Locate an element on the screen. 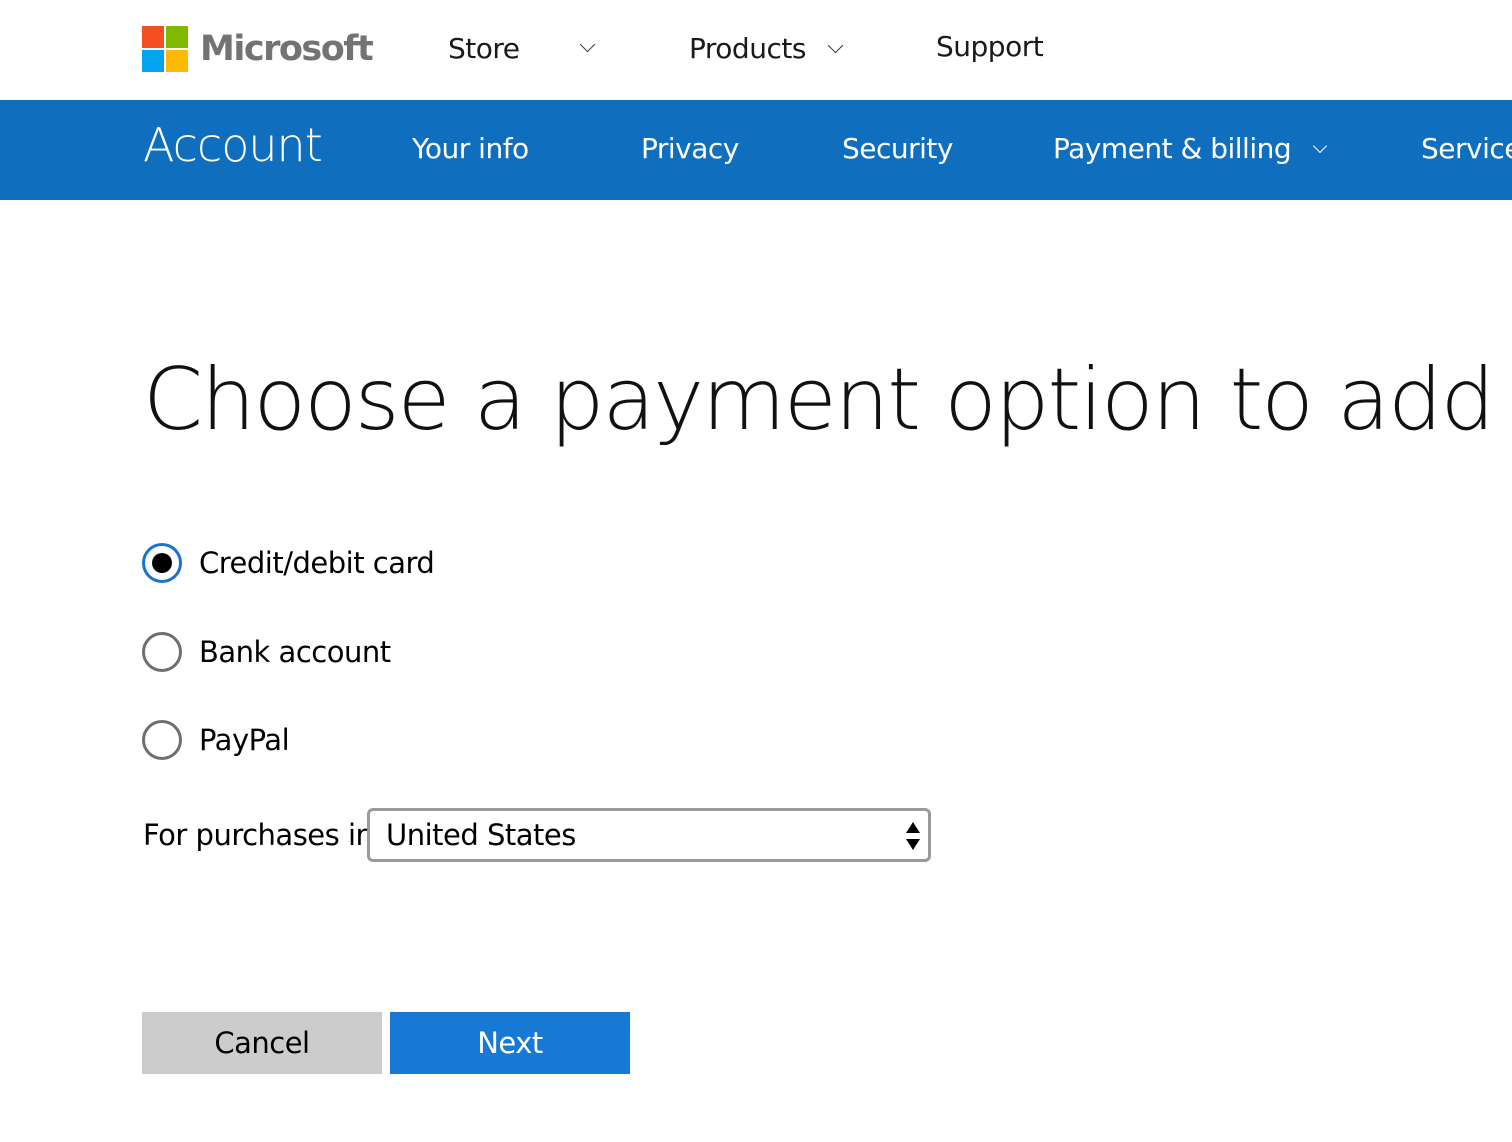 The height and width of the screenshot is (1142, 1512). account-nav-security: Security is located at coordinates (897, 148).